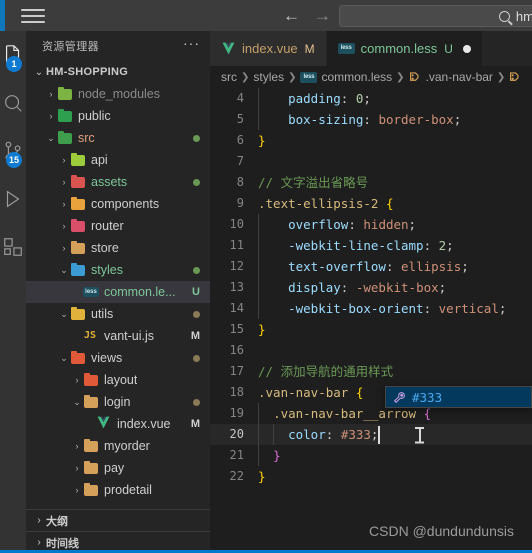 This screenshot has height=553, width=532. Describe the element at coordinates (378, 266) in the screenshot. I see `code-line-text: text-overflow: ellipsis;` at that location.